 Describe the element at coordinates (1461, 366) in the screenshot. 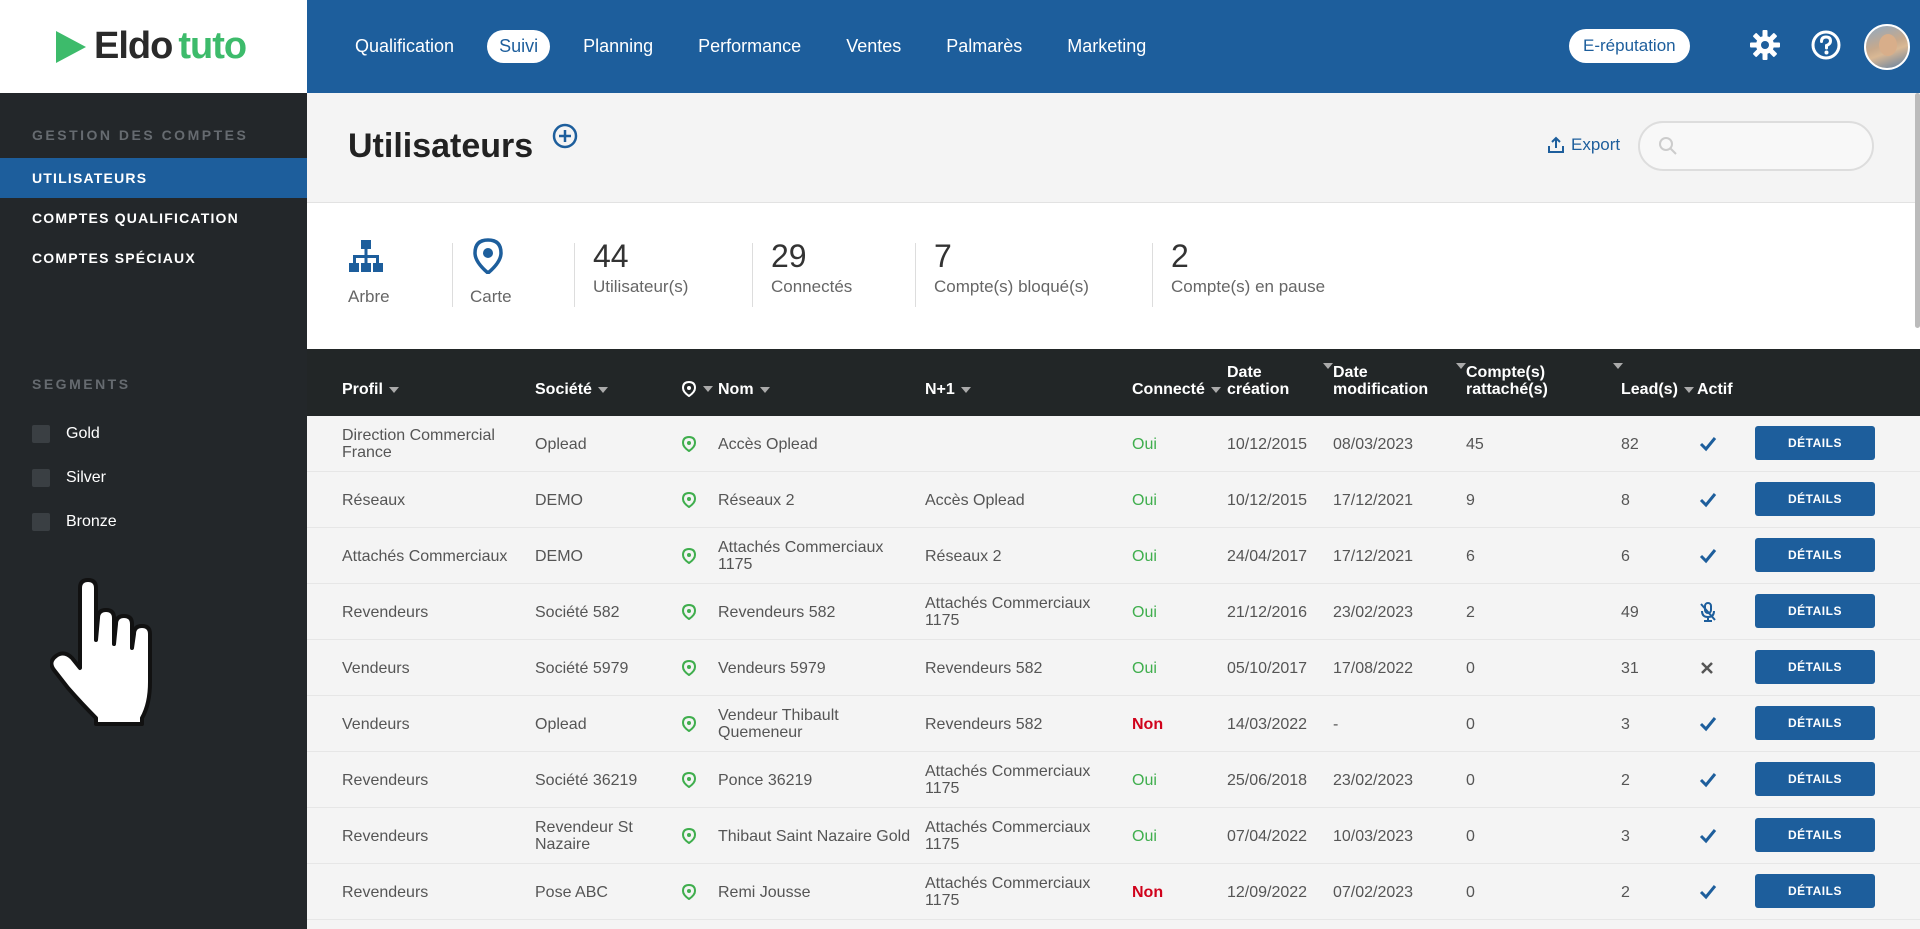

I see `caret-date-modification` at that location.